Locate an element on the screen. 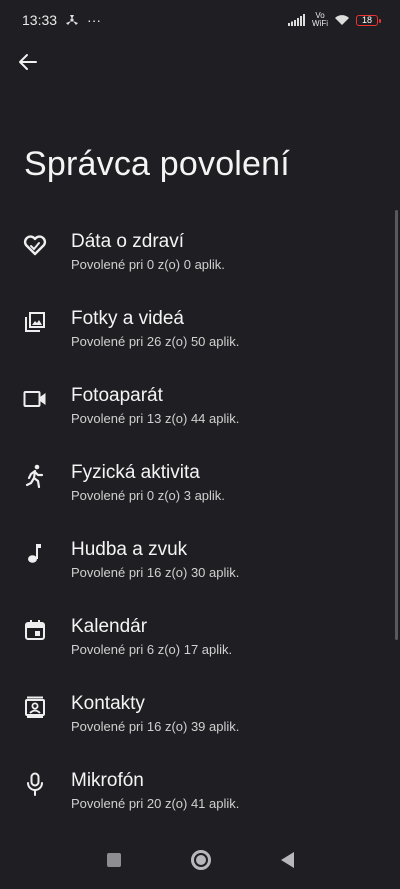  arrow-left-icon is located at coordinates (28, 62).